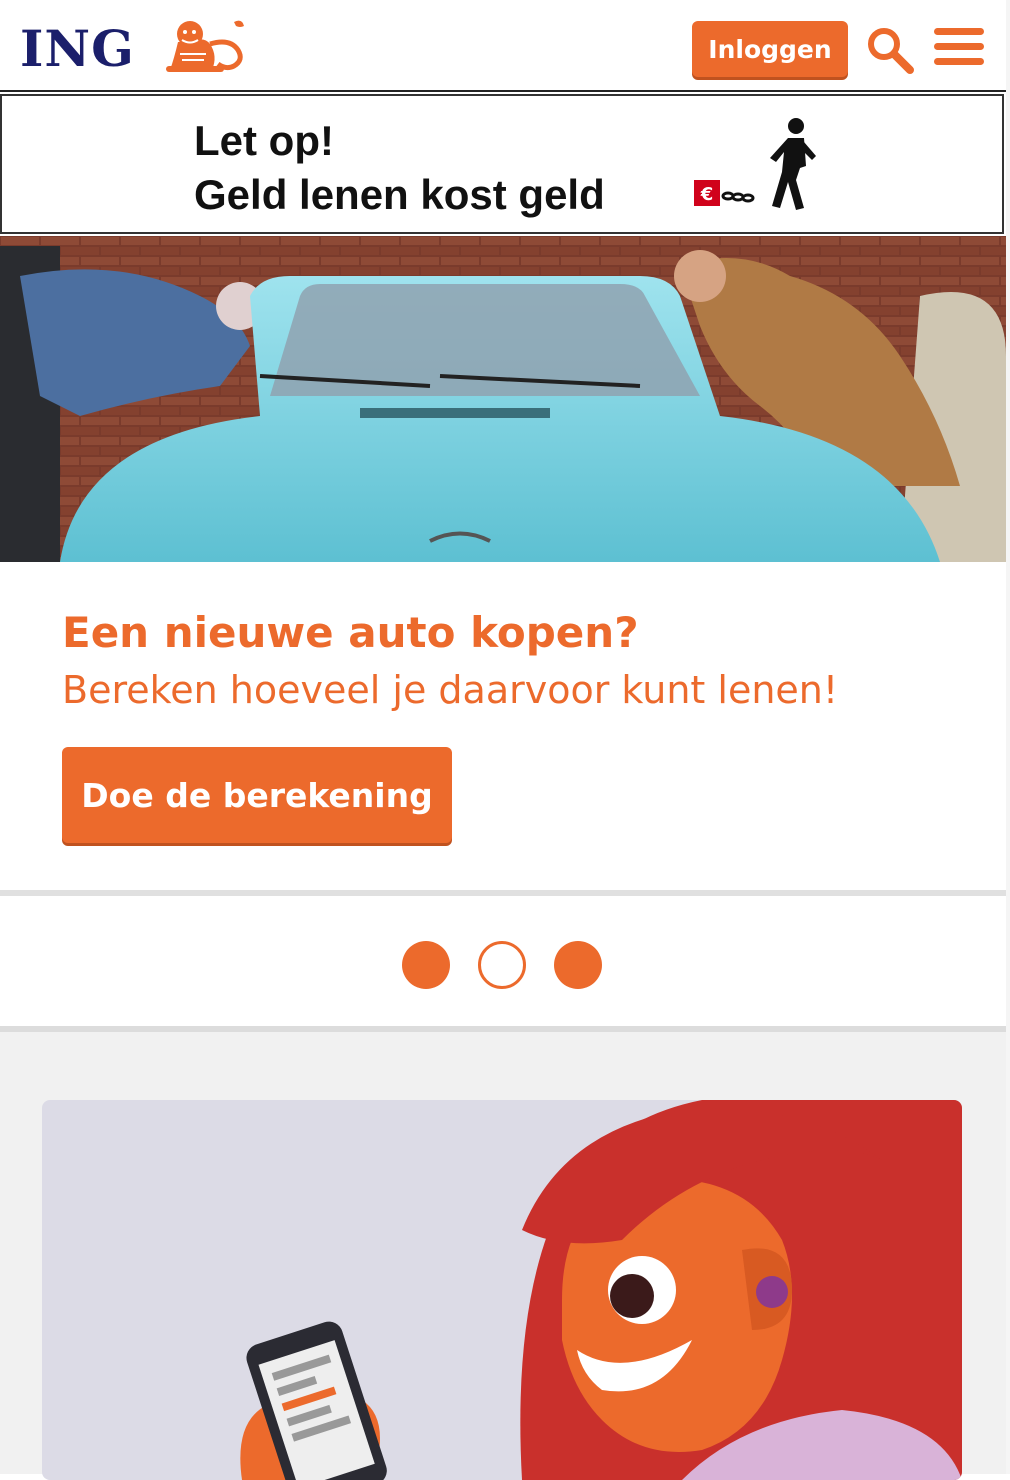  I want to click on viewport-edge, so click(1008, 737).